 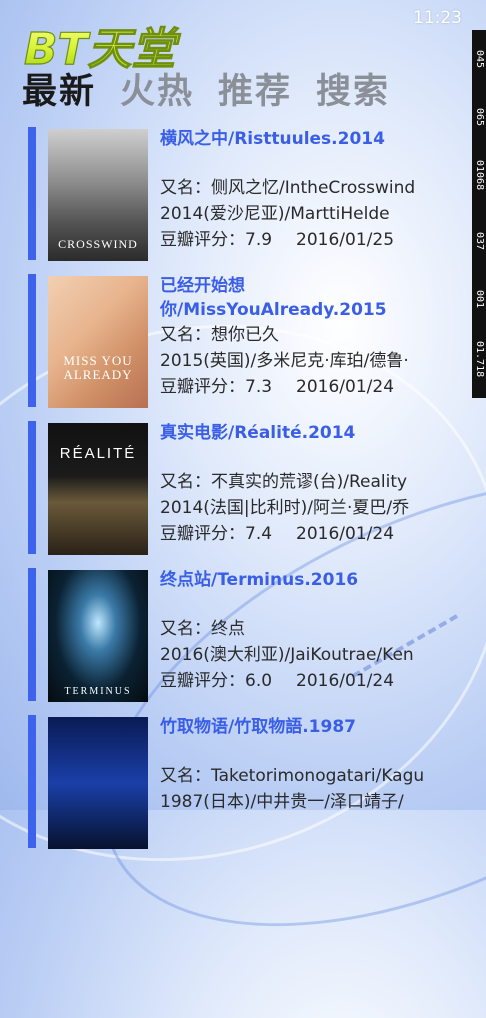 What do you see at coordinates (479, 59) in the screenshot?
I see `side-strip-value: 045` at bounding box center [479, 59].